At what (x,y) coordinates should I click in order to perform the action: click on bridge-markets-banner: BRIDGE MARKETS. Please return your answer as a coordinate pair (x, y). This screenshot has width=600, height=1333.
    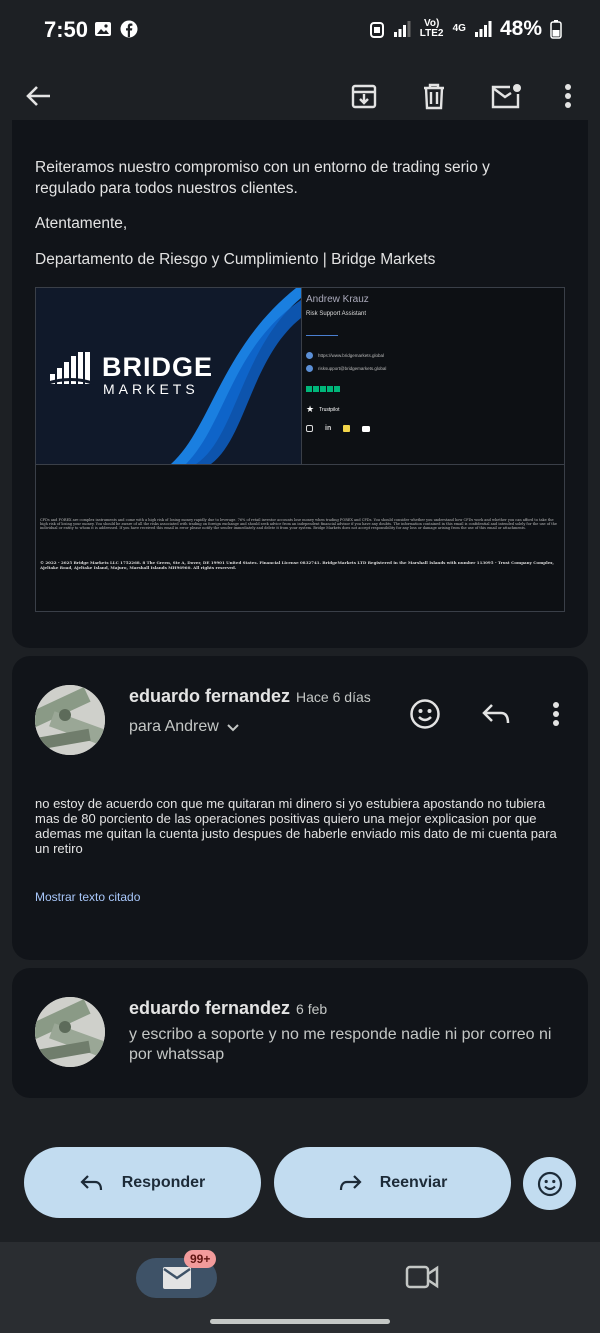
    Looking at the image, I should click on (168, 376).